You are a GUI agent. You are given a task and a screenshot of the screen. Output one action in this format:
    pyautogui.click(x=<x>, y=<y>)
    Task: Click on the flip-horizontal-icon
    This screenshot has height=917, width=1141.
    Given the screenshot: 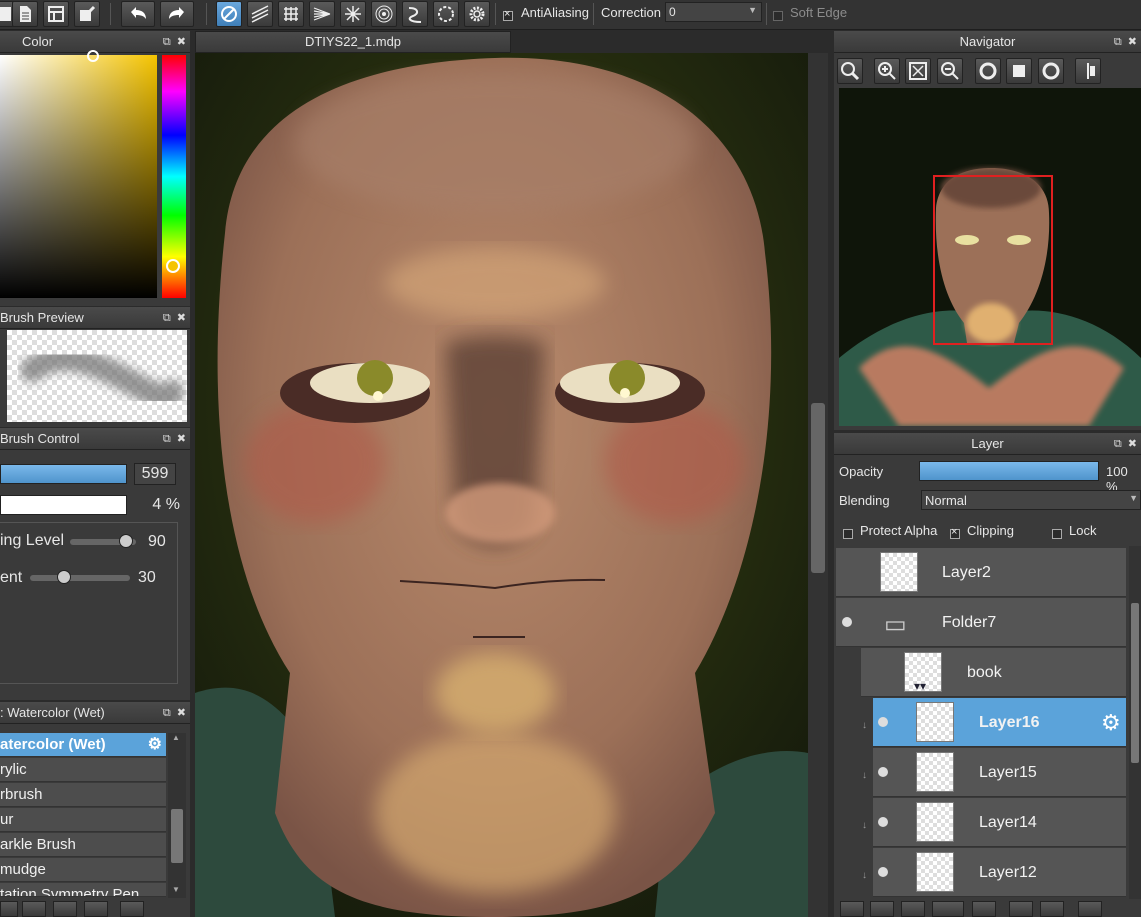 What is the action you would take?
    pyautogui.click(x=1088, y=71)
    